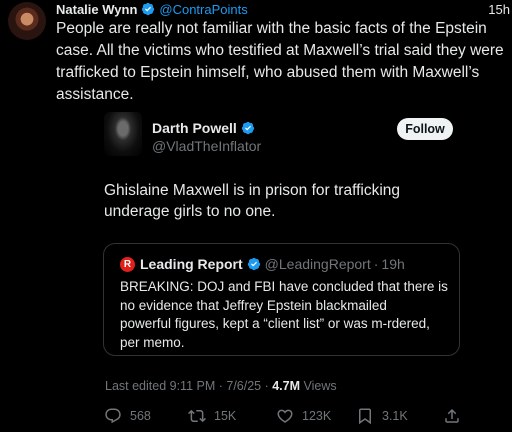  I want to click on repost-count: 15K, so click(225, 416).